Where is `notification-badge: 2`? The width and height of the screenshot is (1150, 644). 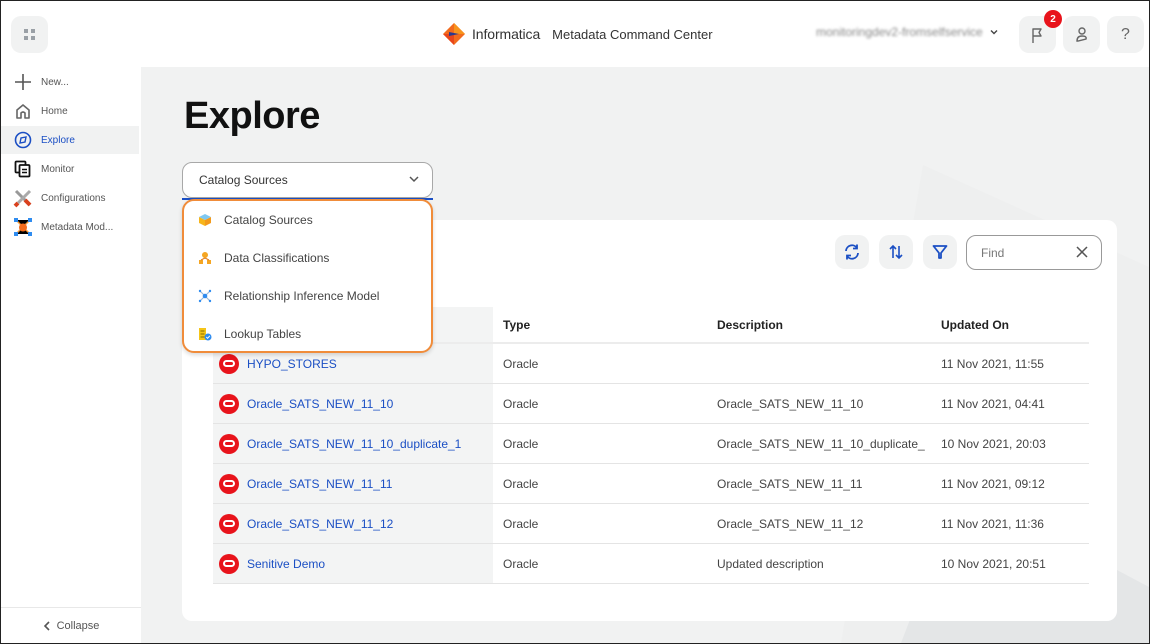 notification-badge: 2 is located at coordinates (1053, 19).